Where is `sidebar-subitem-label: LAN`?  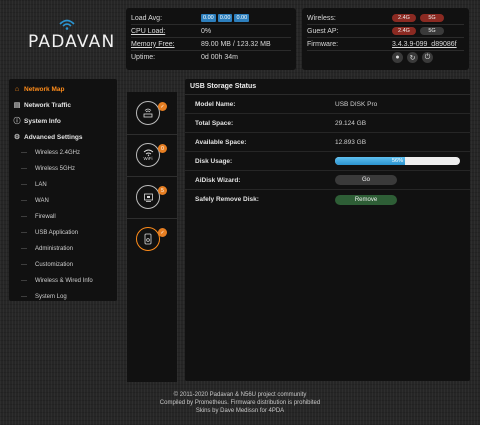
sidebar-subitem-label: LAN is located at coordinates (41, 185).